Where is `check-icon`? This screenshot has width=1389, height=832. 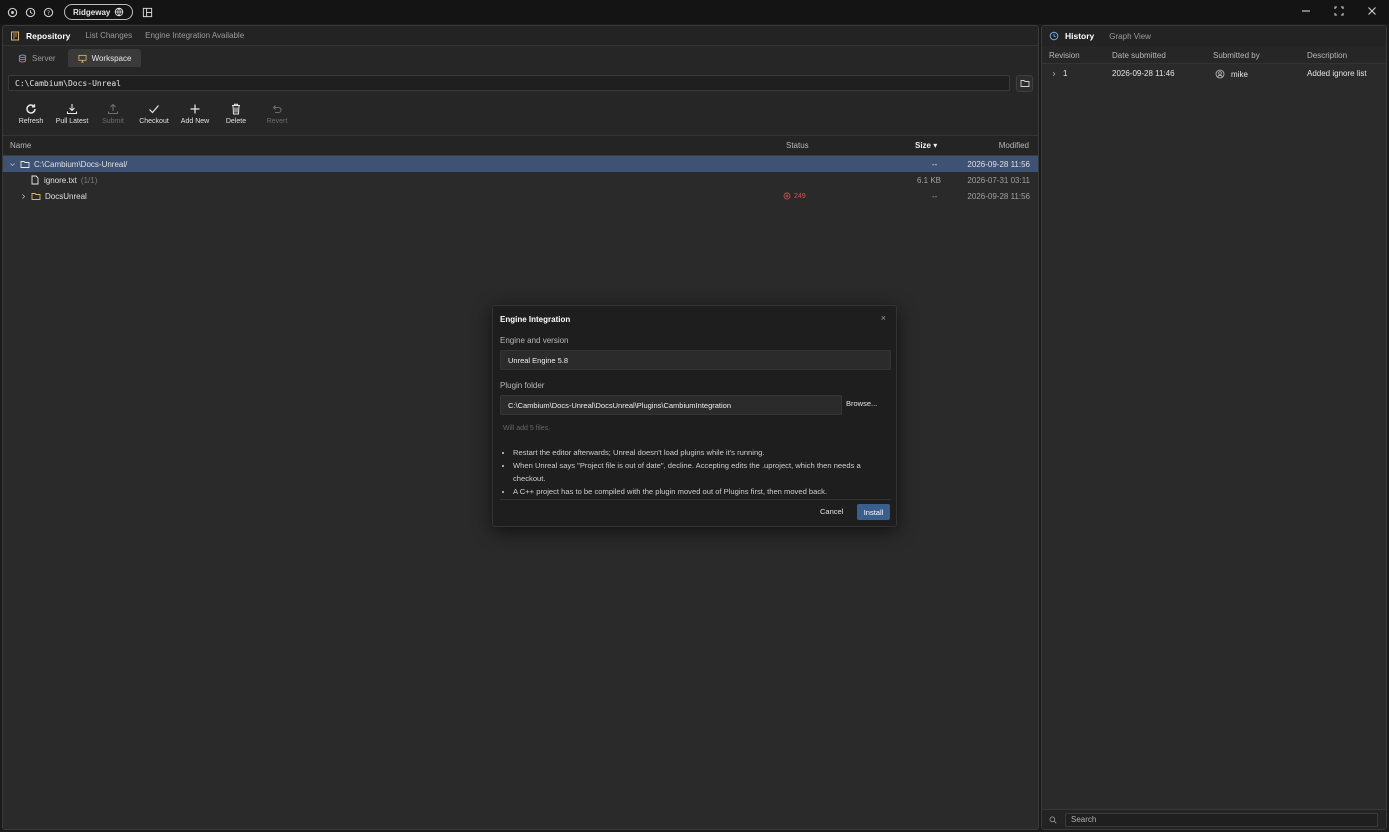 check-icon is located at coordinates (154, 109).